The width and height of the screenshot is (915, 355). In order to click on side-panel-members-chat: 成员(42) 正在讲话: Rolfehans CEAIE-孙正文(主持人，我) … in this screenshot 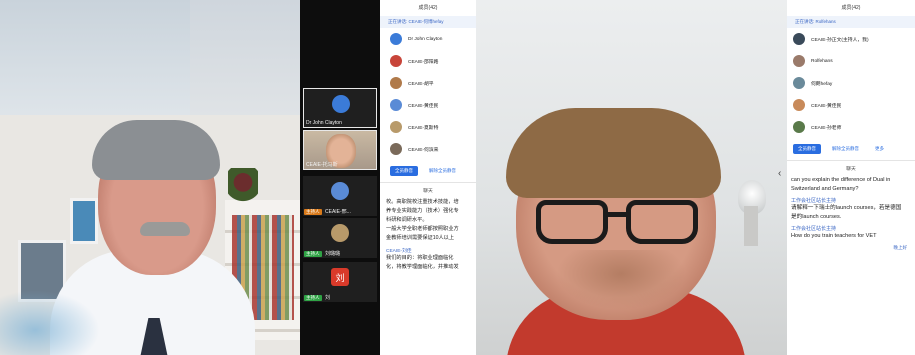, I will do `click(851, 177)`.